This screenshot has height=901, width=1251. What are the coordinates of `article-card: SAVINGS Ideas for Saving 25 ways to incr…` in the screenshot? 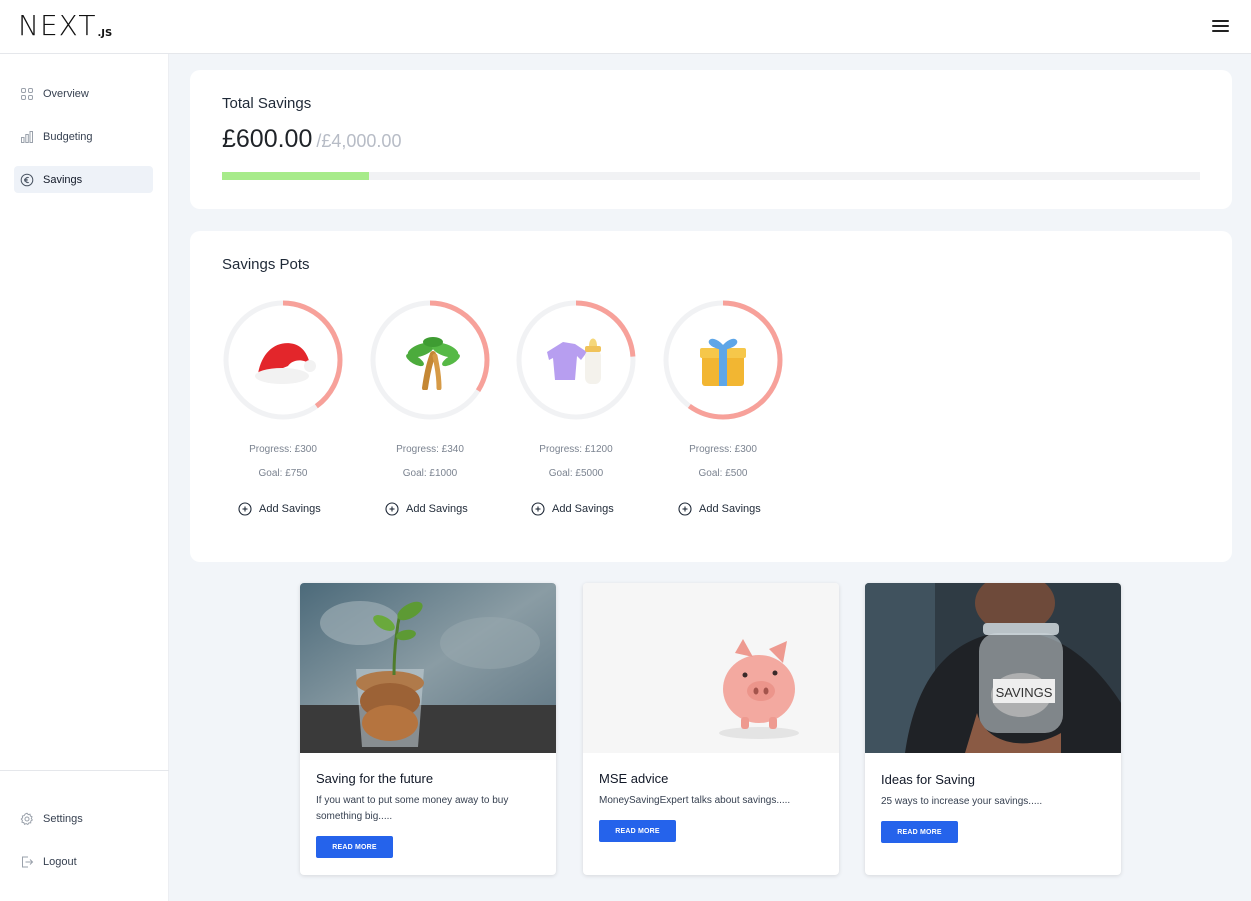 It's located at (993, 729).